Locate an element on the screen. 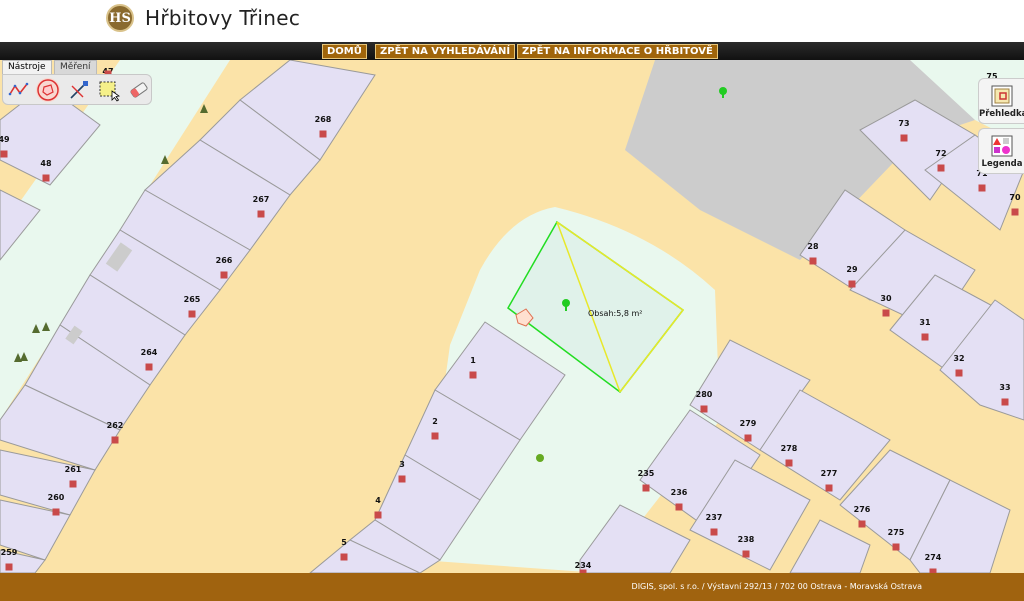  plot-label: 70 is located at coordinates (1015, 197).